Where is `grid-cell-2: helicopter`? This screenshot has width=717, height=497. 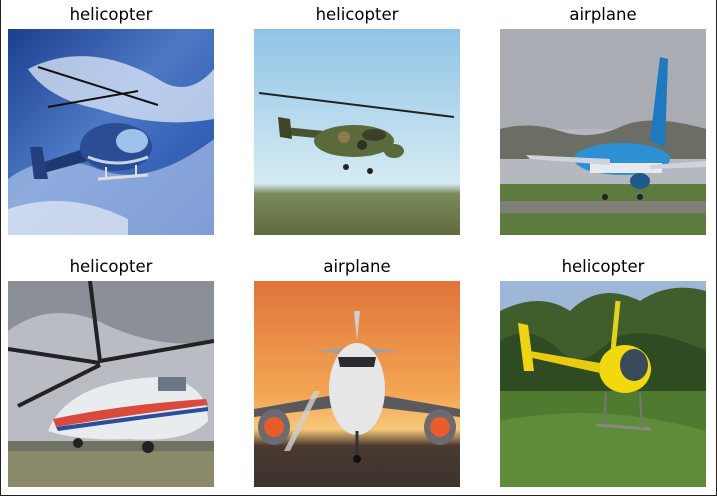 grid-cell-2: helicopter is located at coordinates (357, 119).